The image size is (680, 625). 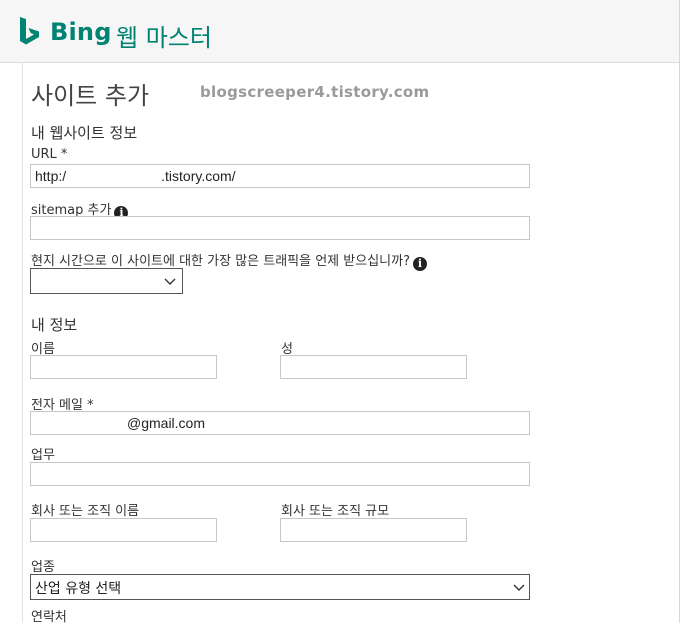 I want to click on company-name-label: 회사 또는 조직 이름, so click(x=85, y=511).